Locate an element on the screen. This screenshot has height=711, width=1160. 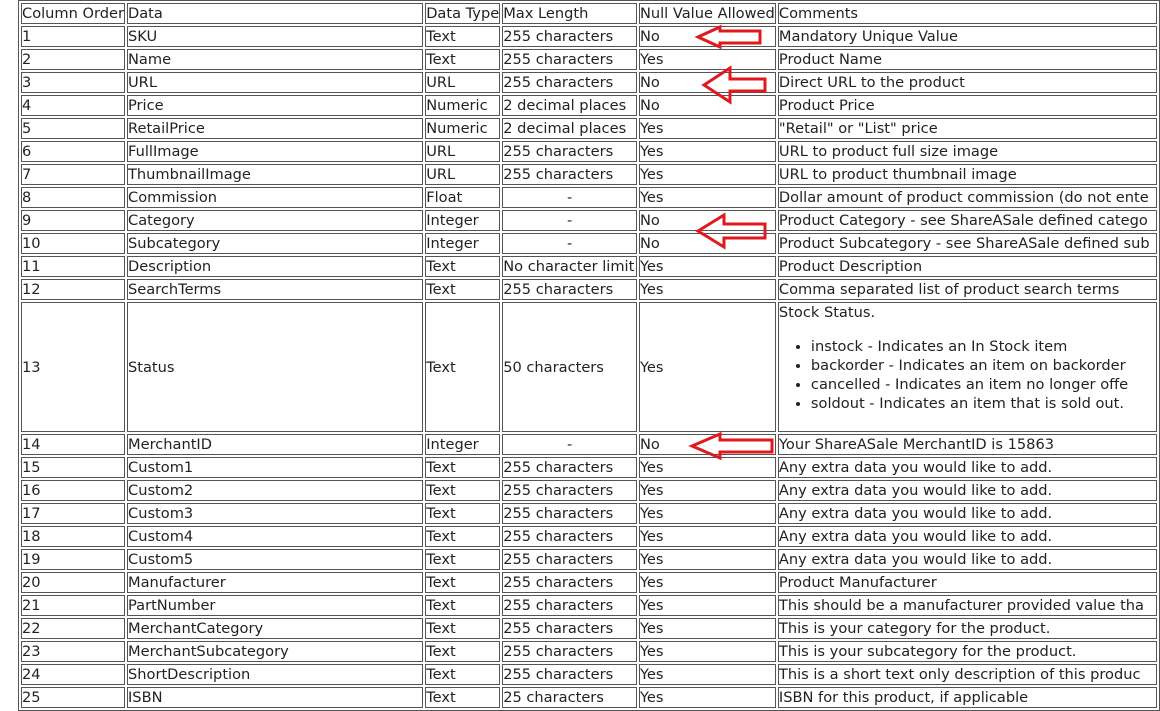
data-name-cell: Custom1 is located at coordinates (275, 467).